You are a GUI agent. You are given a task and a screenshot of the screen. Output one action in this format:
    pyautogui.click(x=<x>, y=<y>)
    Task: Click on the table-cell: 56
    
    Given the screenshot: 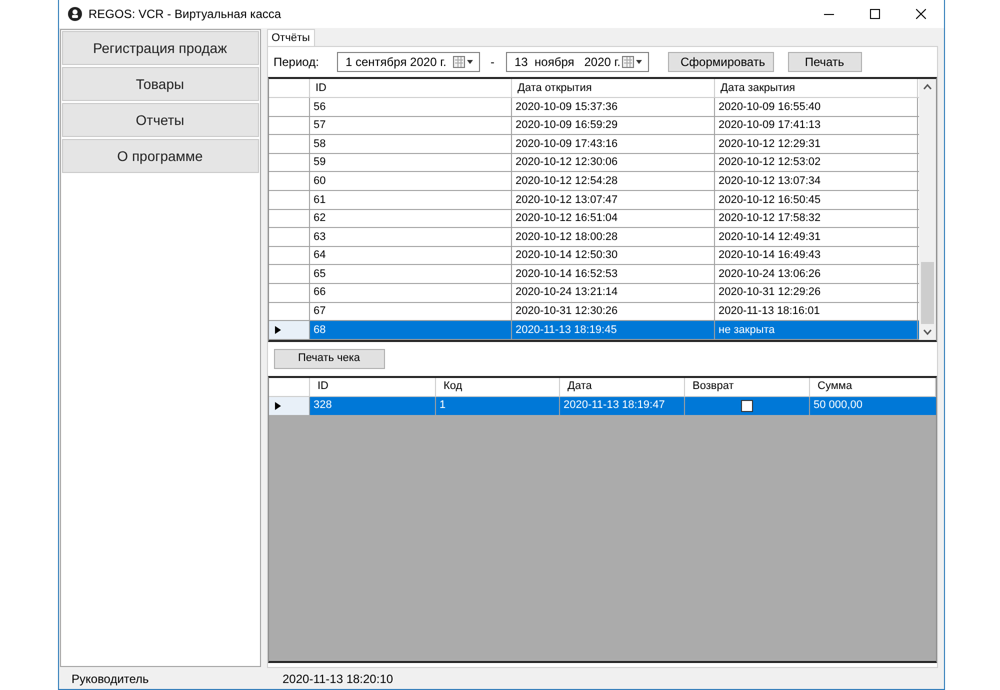 What is the action you would take?
    pyautogui.click(x=411, y=107)
    